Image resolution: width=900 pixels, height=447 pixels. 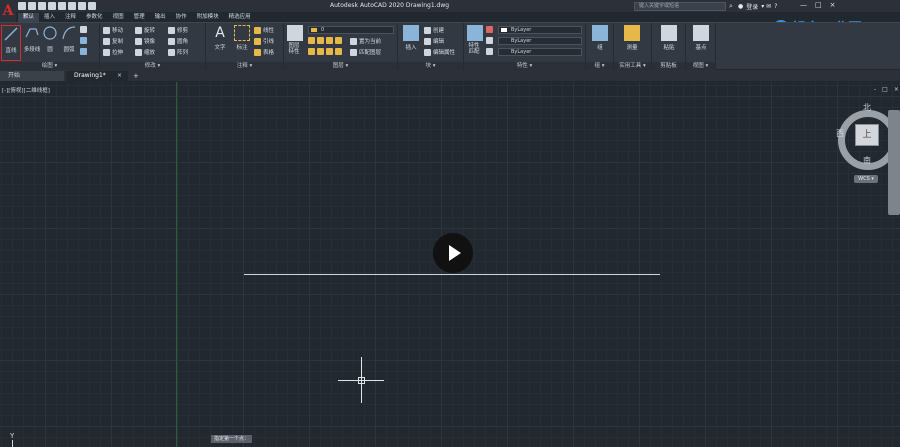 What do you see at coordinates (69, 39) in the screenshot?
I see `arc-button: 圆弧` at bounding box center [69, 39].